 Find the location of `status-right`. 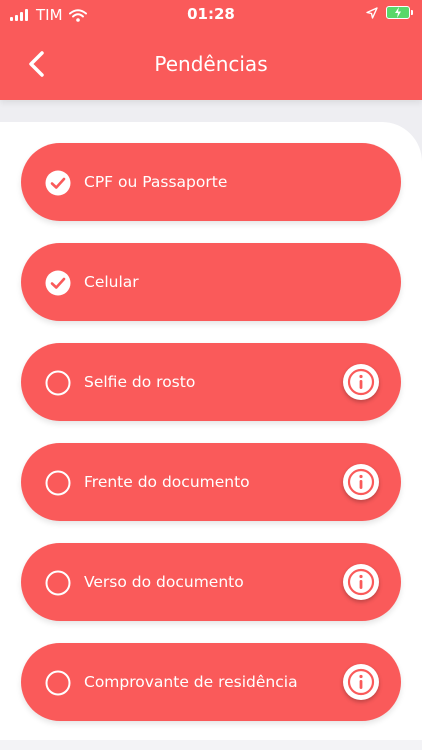

status-right is located at coordinates (389, 12).